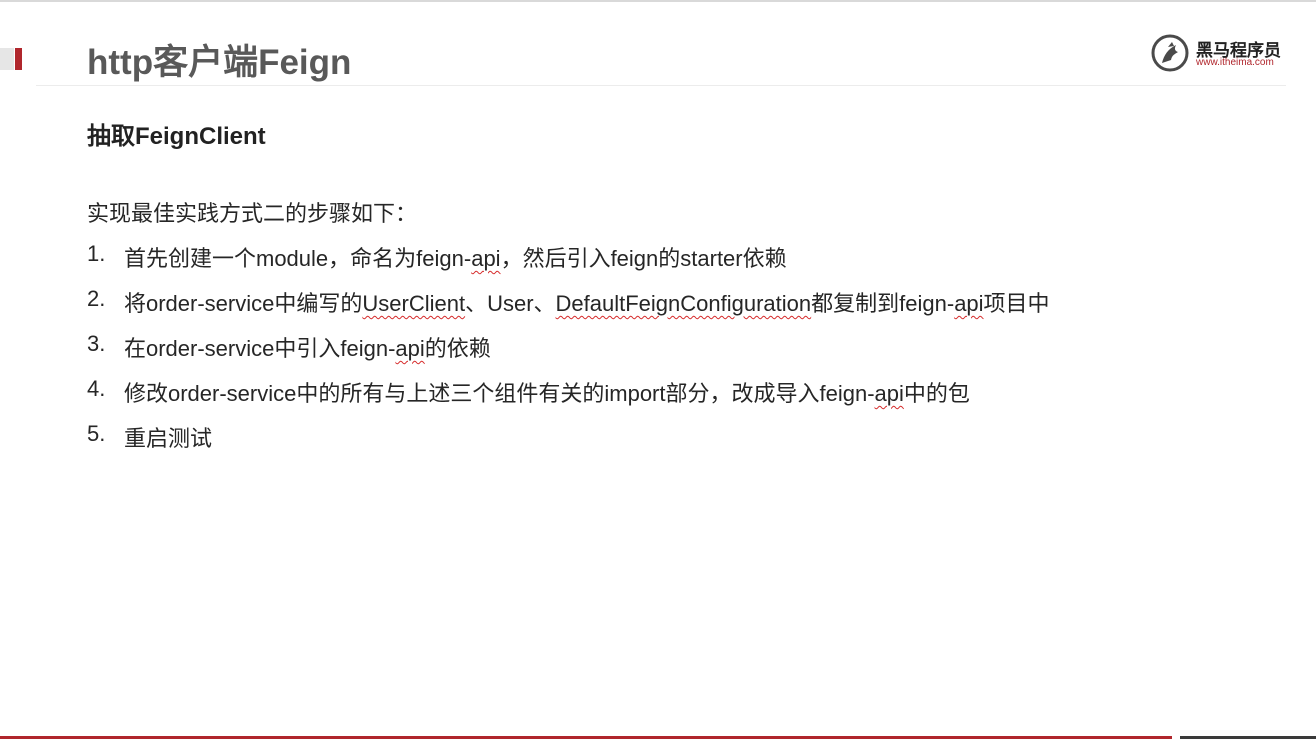  I want to click on step-text-part: 的依赖, so click(457, 348).